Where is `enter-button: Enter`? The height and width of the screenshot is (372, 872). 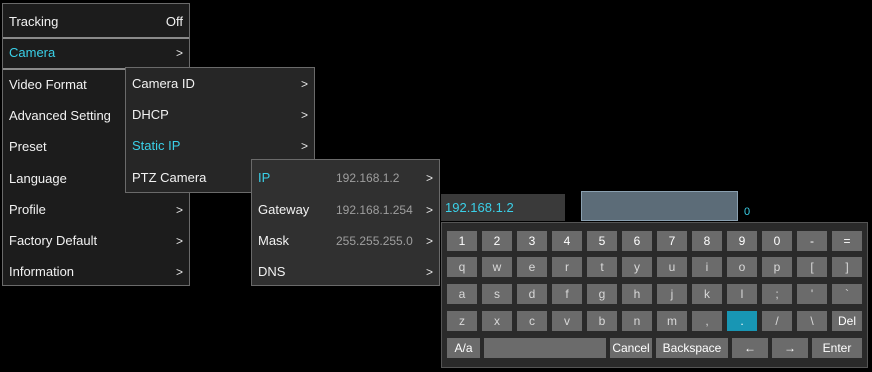
enter-button: Enter is located at coordinates (837, 348).